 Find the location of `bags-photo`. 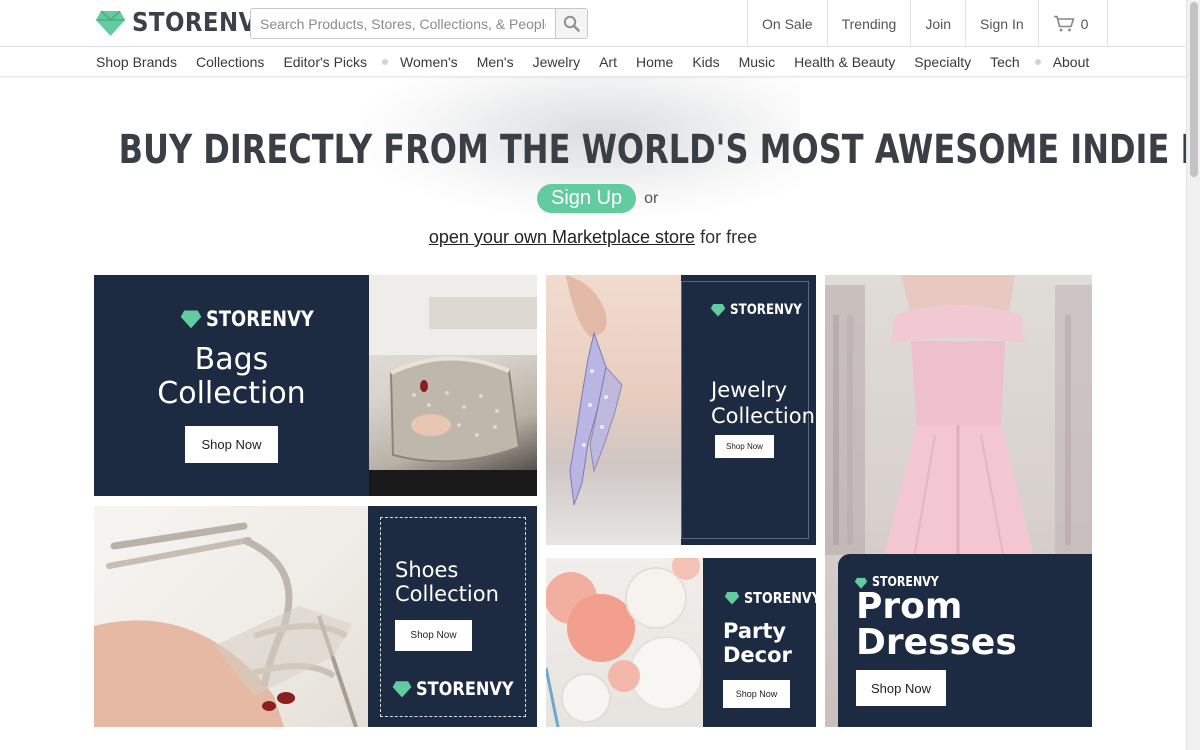

bags-photo is located at coordinates (453, 385).